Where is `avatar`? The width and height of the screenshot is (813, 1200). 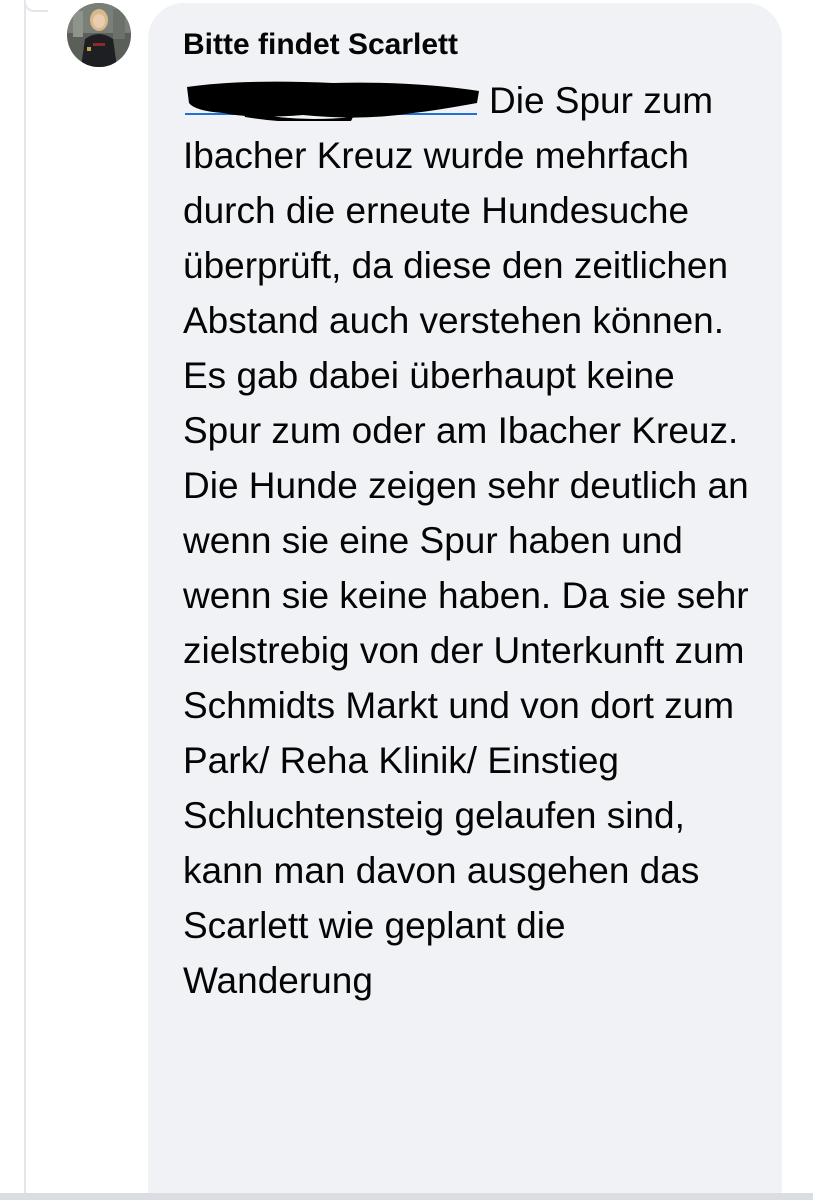 avatar is located at coordinates (99, 35).